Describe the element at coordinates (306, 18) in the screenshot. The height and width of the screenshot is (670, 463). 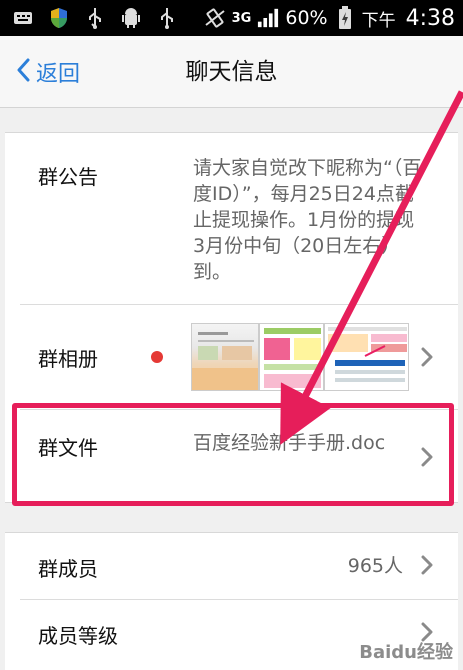
I see `battery-percent: 60%` at that location.